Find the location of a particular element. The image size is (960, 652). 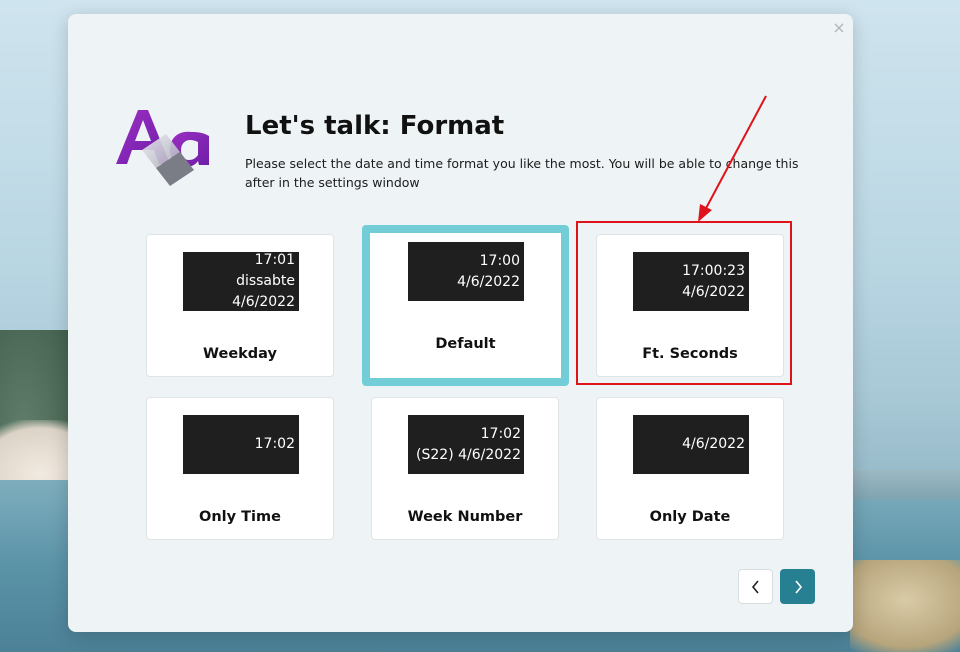

page-title: Let's talk: Format is located at coordinates (375, 126).